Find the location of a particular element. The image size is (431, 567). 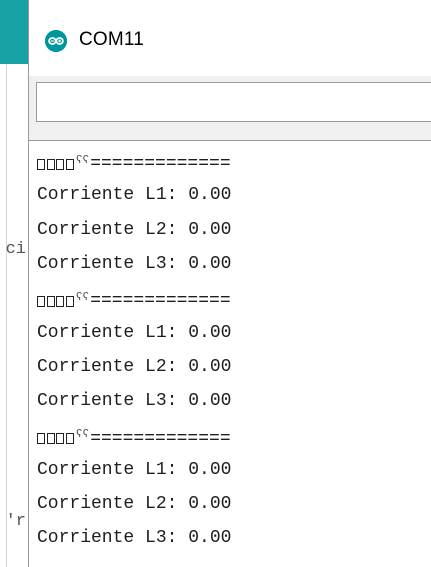

ide-editor-background is located at coordinates (14, 315).